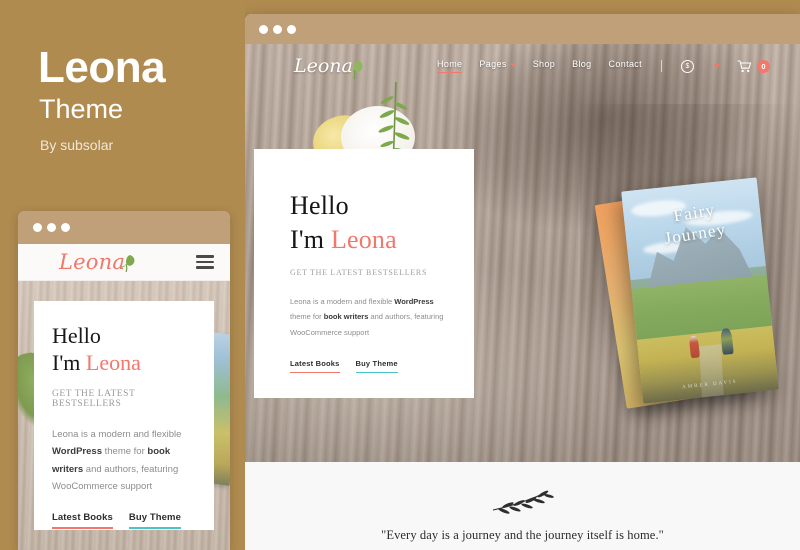 The height and width of the screenshot is (550, 800). I want to click on mobile-heading-2-accent: Leona, so click(113, 362).